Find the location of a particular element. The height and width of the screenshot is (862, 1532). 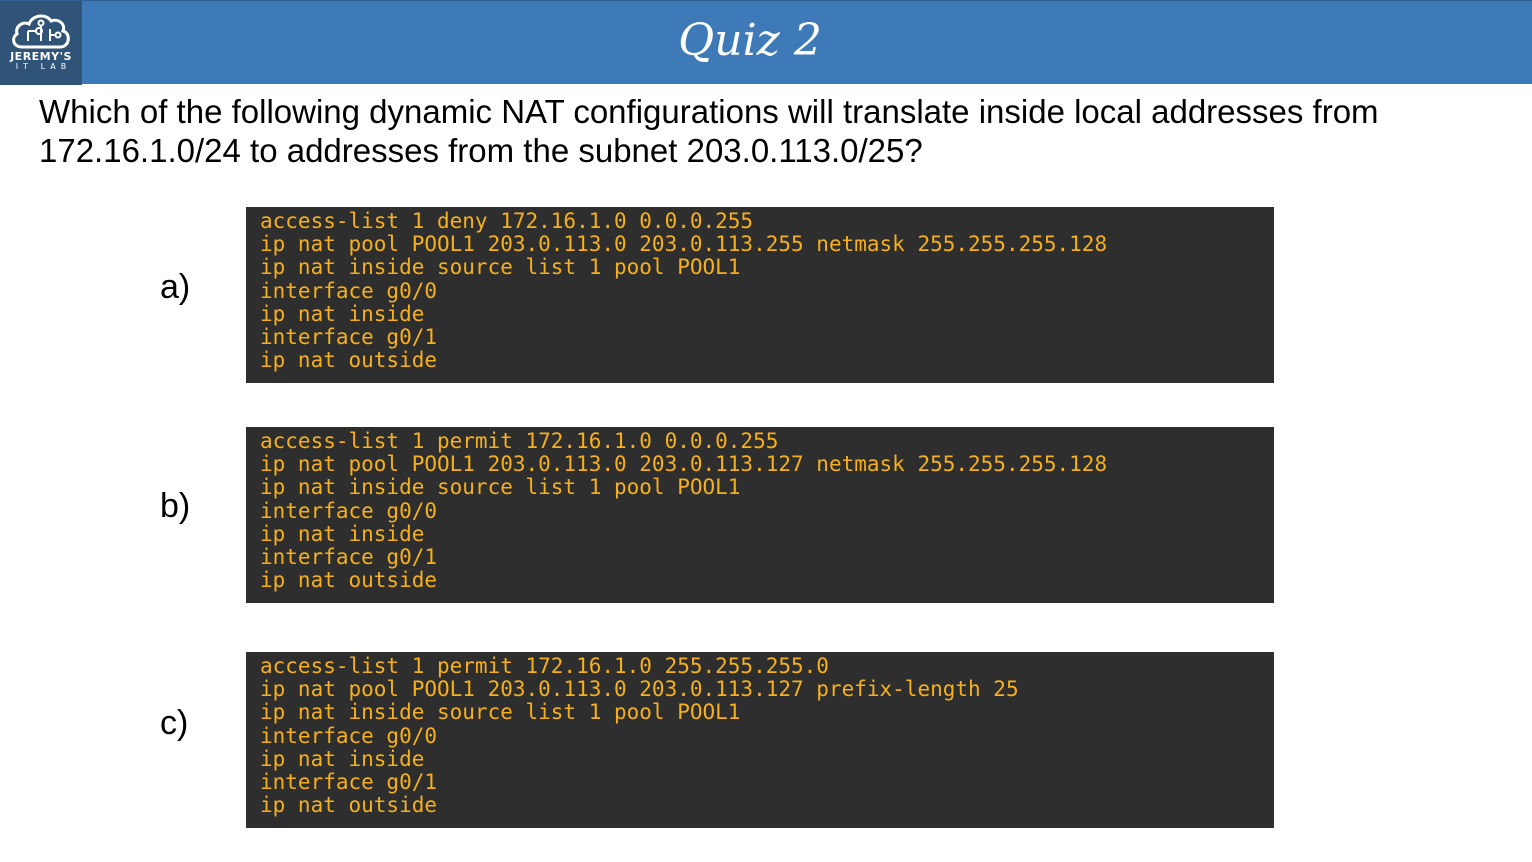

option-a-label: a) is located at coordinates (175, 287).